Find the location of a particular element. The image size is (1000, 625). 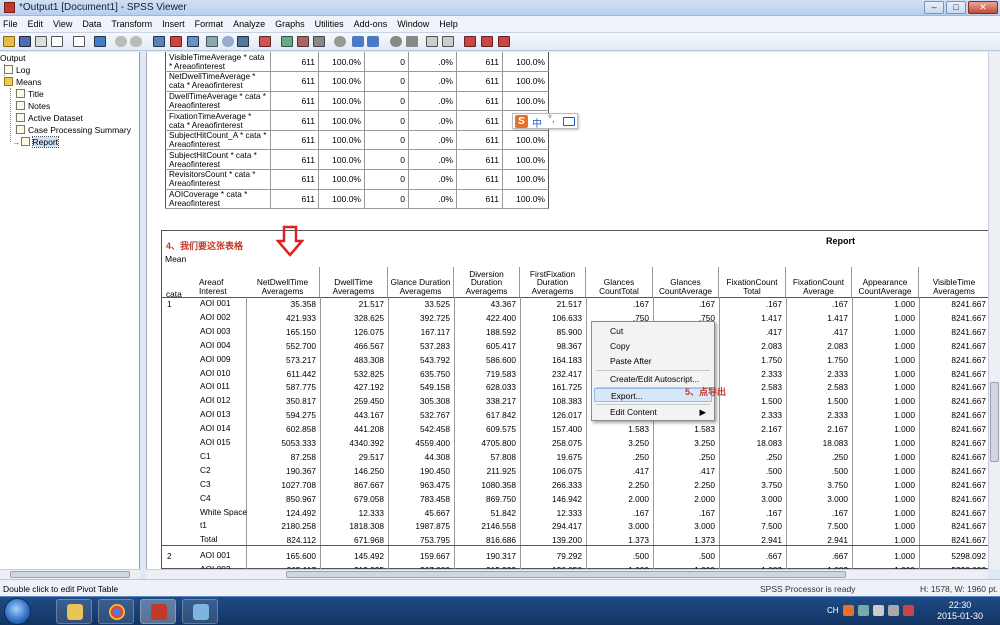

tree-case-processing-summary: Case Processing Summary is located at coordinates (73, 130).